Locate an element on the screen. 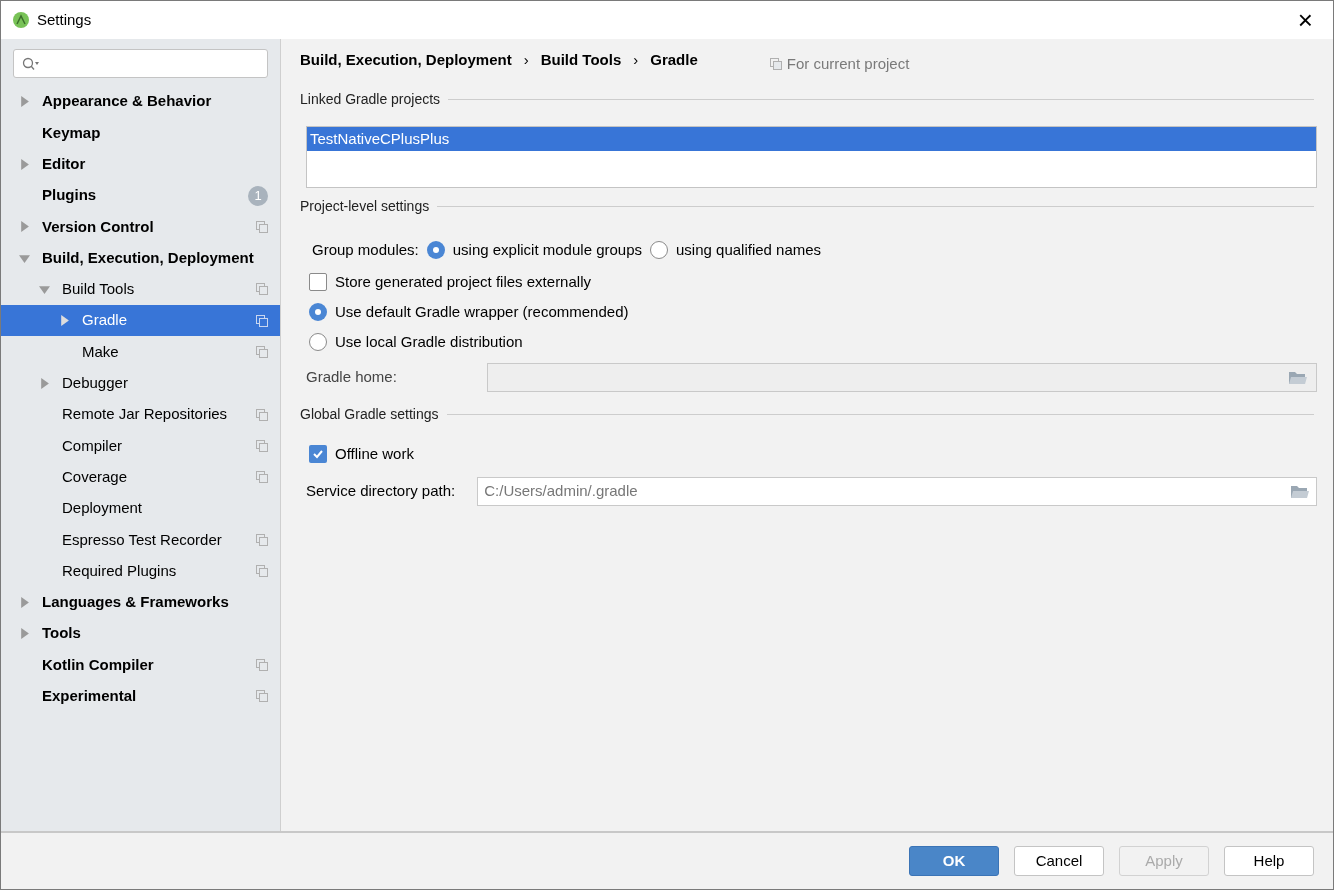 Image resolution: width=1334 pixels, height=890 pixels. tree-item: Appearance & Behavior is located at coordinates (140, 102).